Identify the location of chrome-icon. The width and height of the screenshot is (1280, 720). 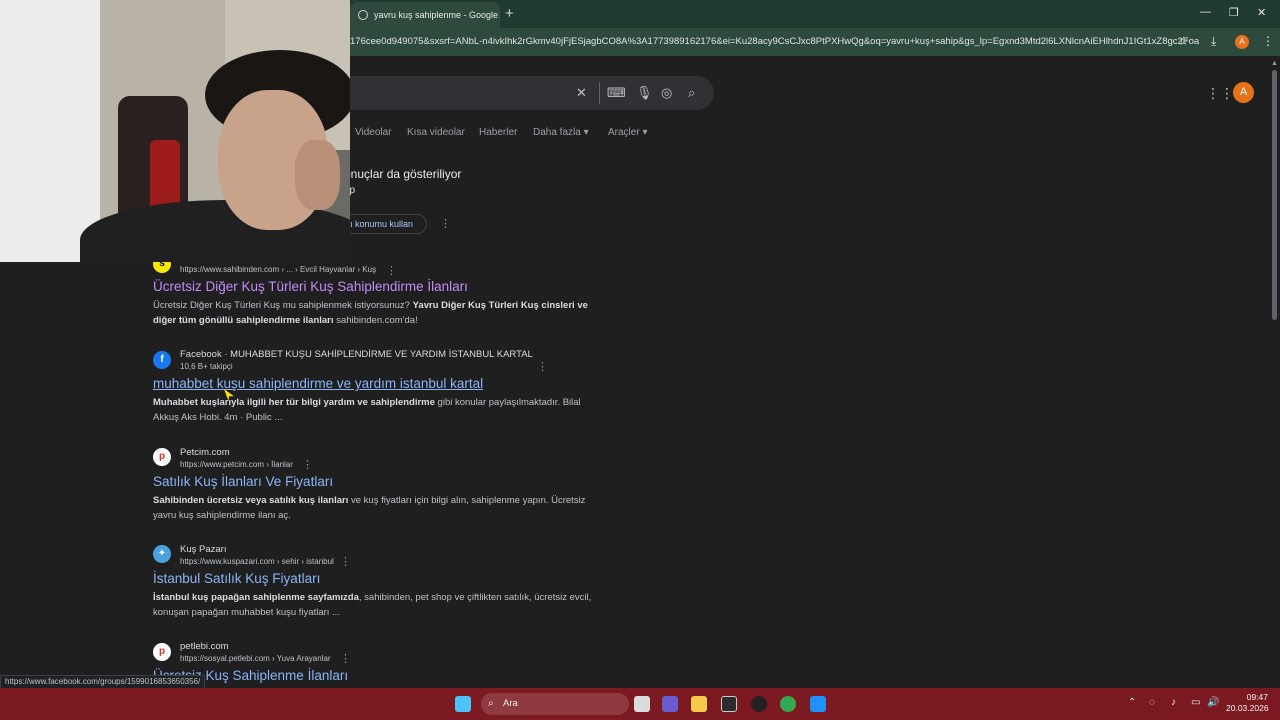
(788, 704).